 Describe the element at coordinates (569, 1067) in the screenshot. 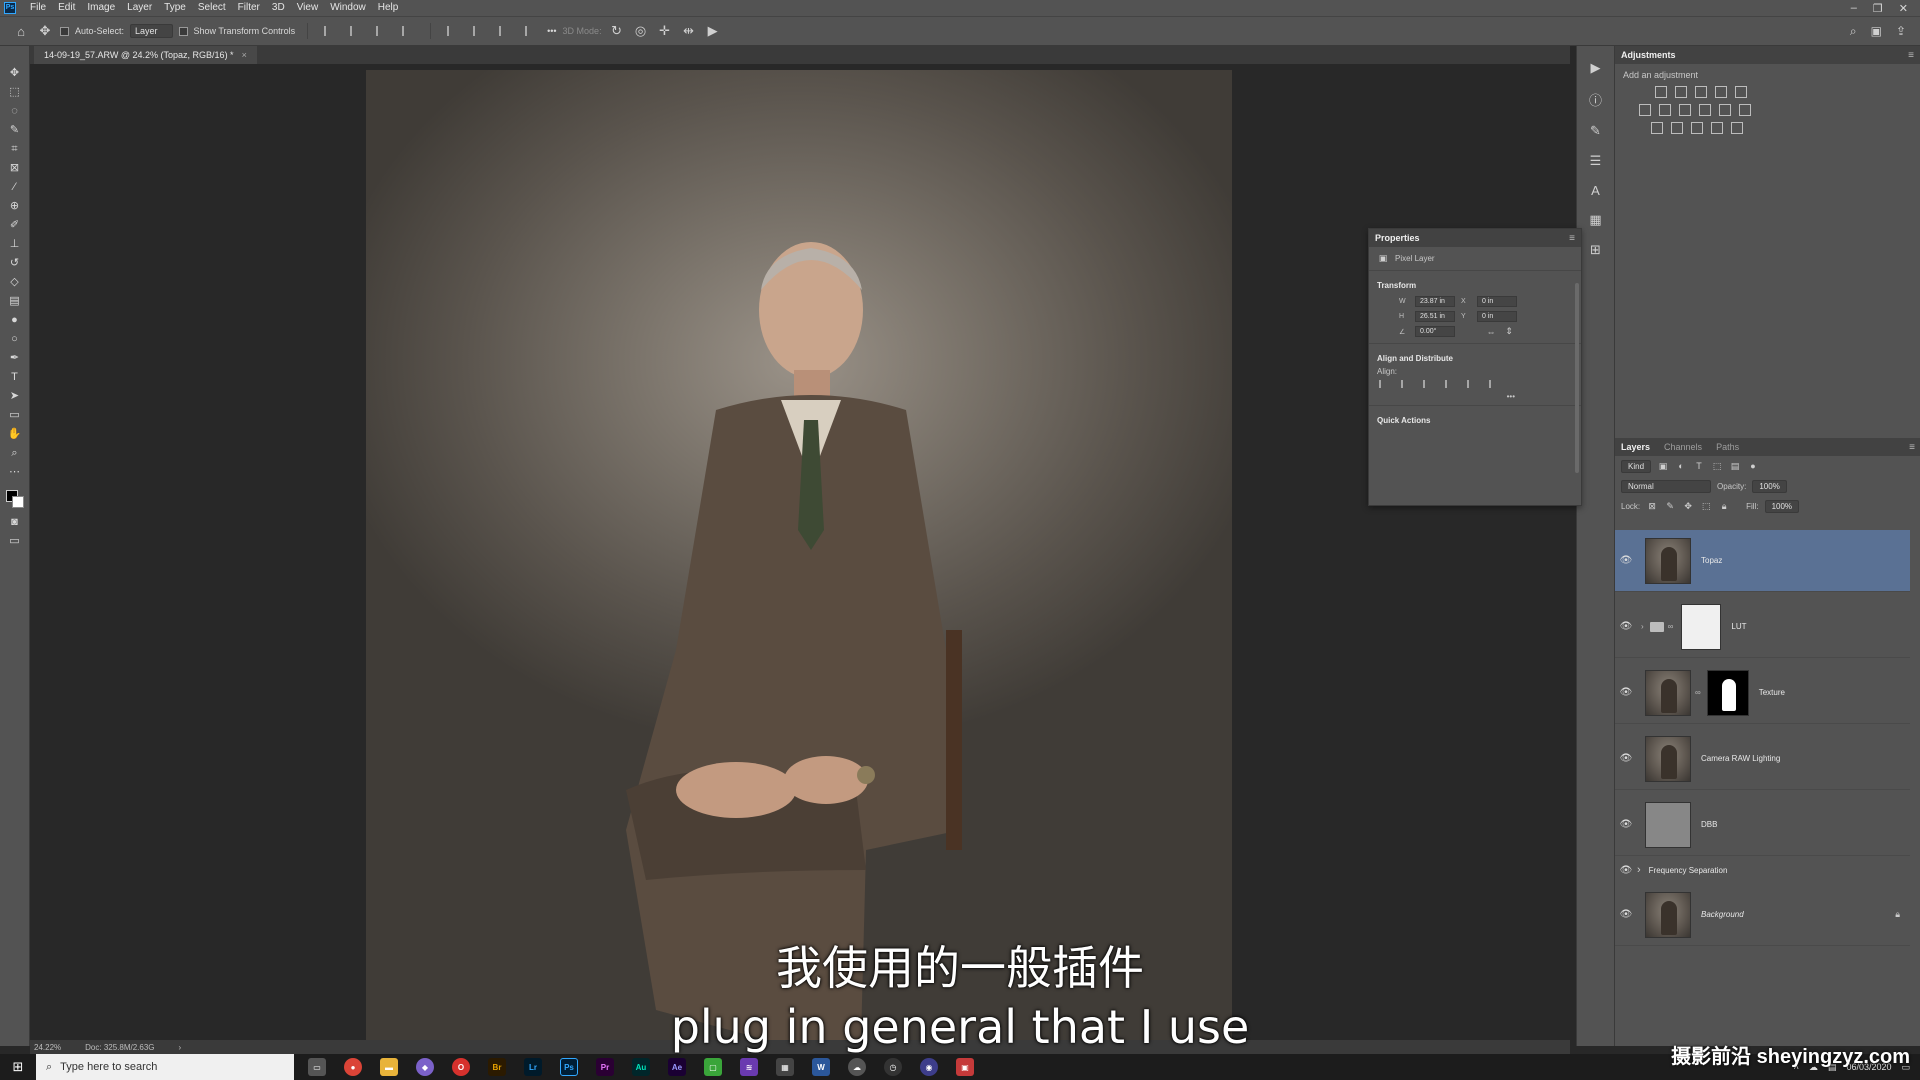

I see `photoshop-icon: Ps` at that location.